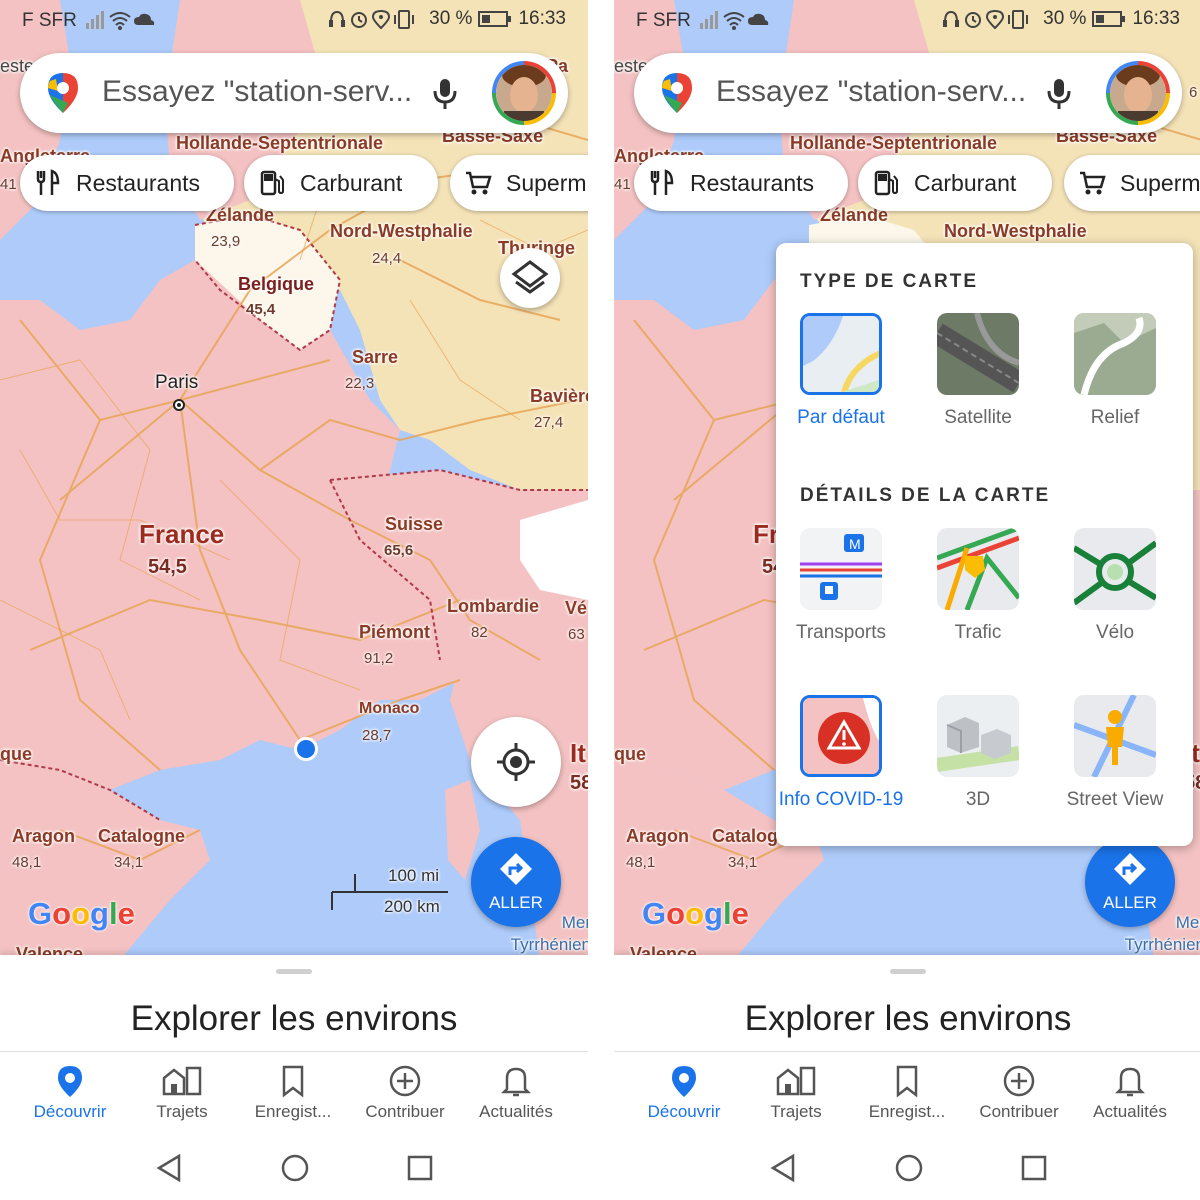 This screenshot has height=1200, width=1200. What do you see at coordinates (978, 753) in the screenshot?
I see `detail-3d: 3D` at bounding box center [978, 753].